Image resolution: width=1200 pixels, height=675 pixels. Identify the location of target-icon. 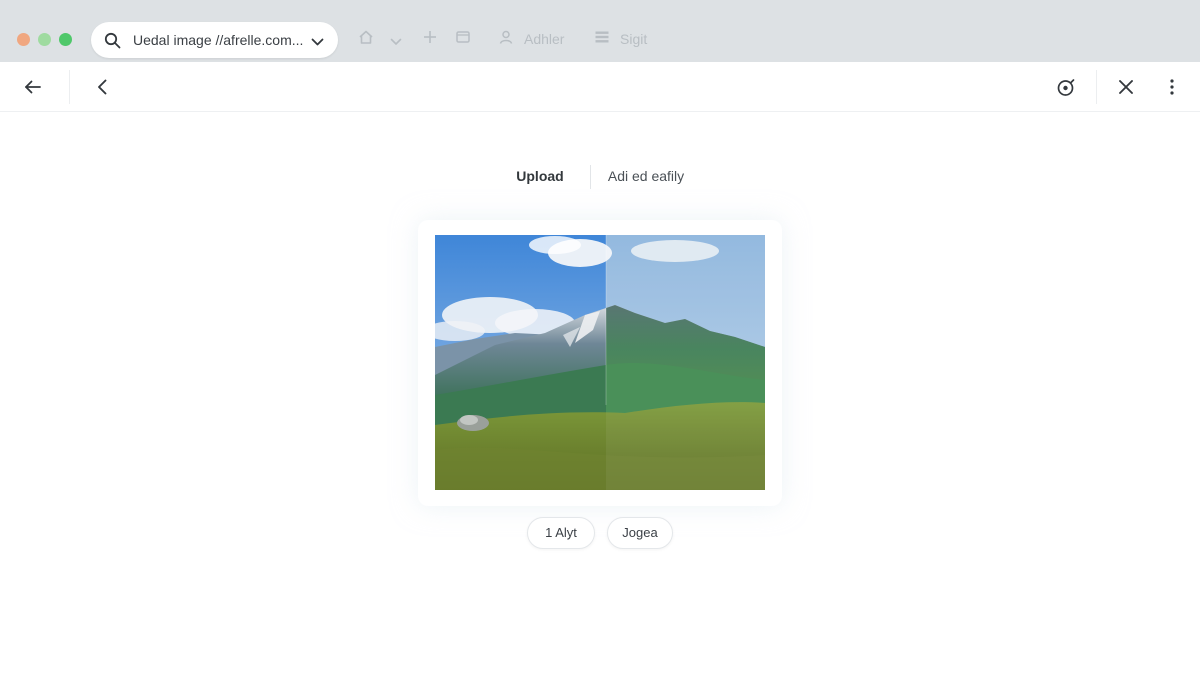
(1066, 87).